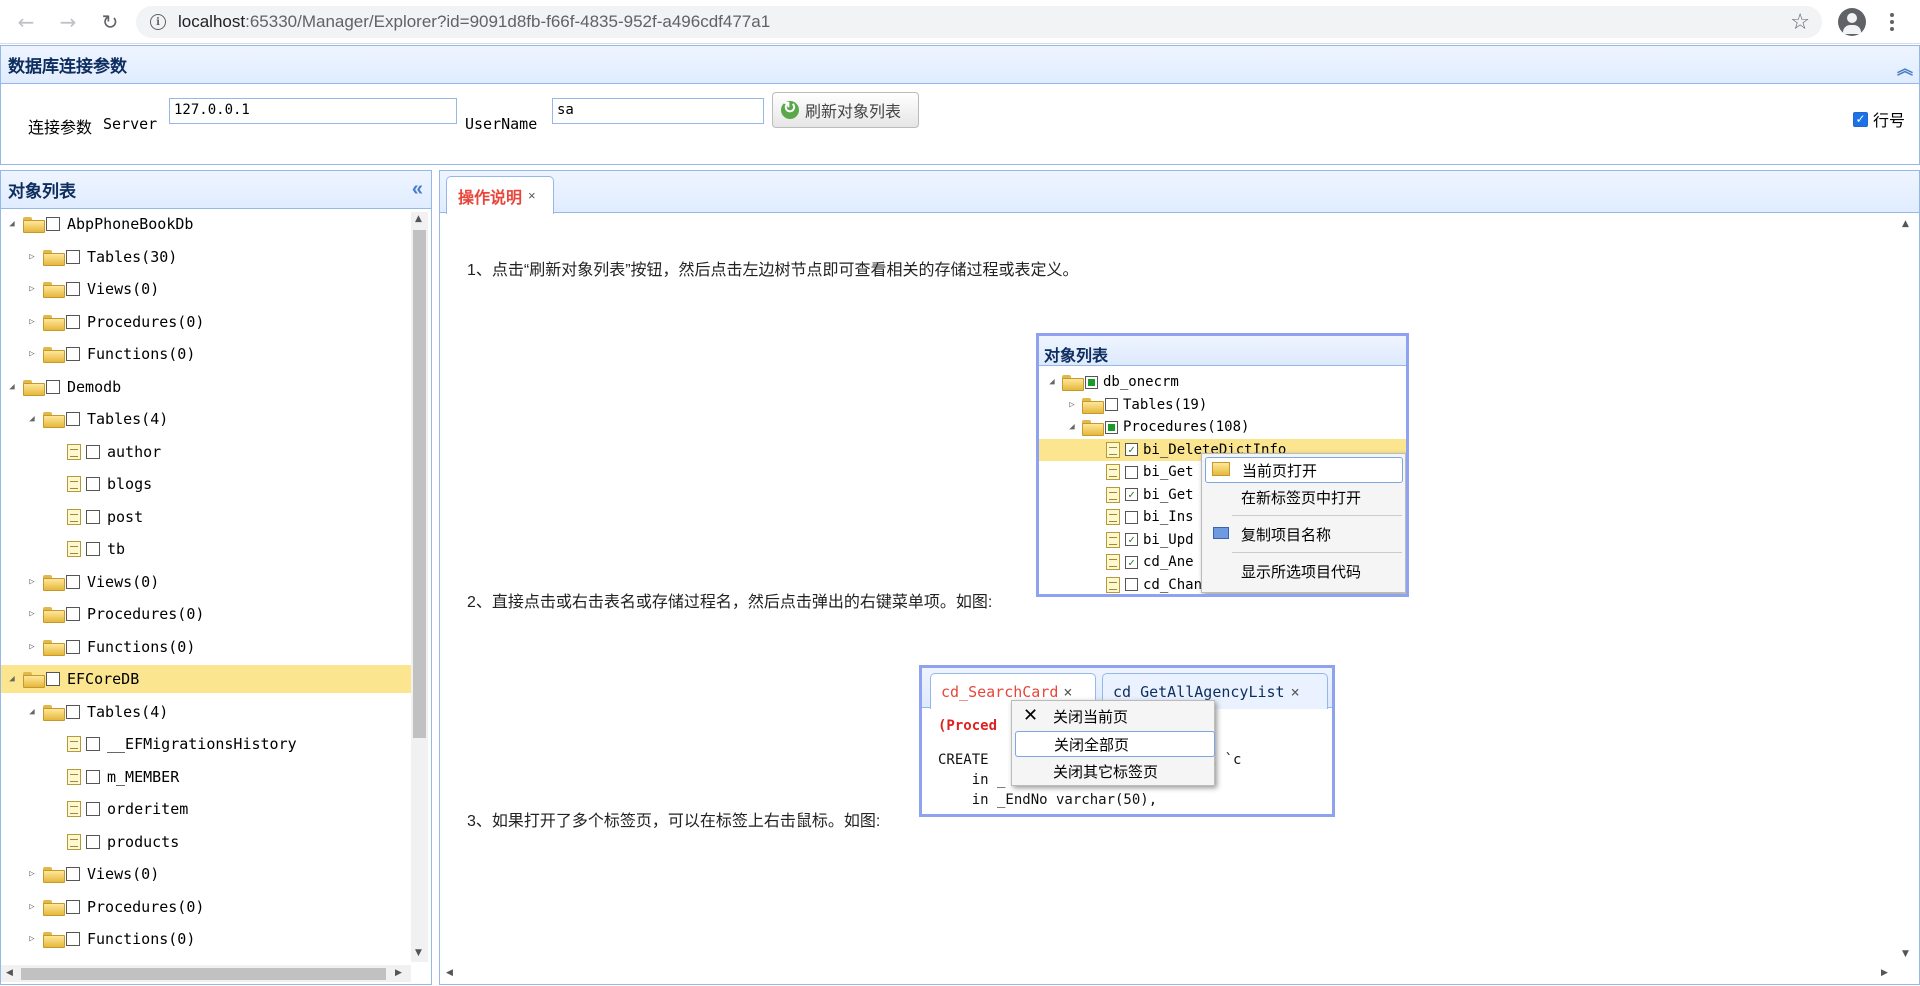 The height and width of the screenshot is (986, 1920). What do you see at coordinates (1169, 973) in the screenshot?
I see `content-horizontal-scrollbar: ◀ ▶` at bounding box center [1169, 973].